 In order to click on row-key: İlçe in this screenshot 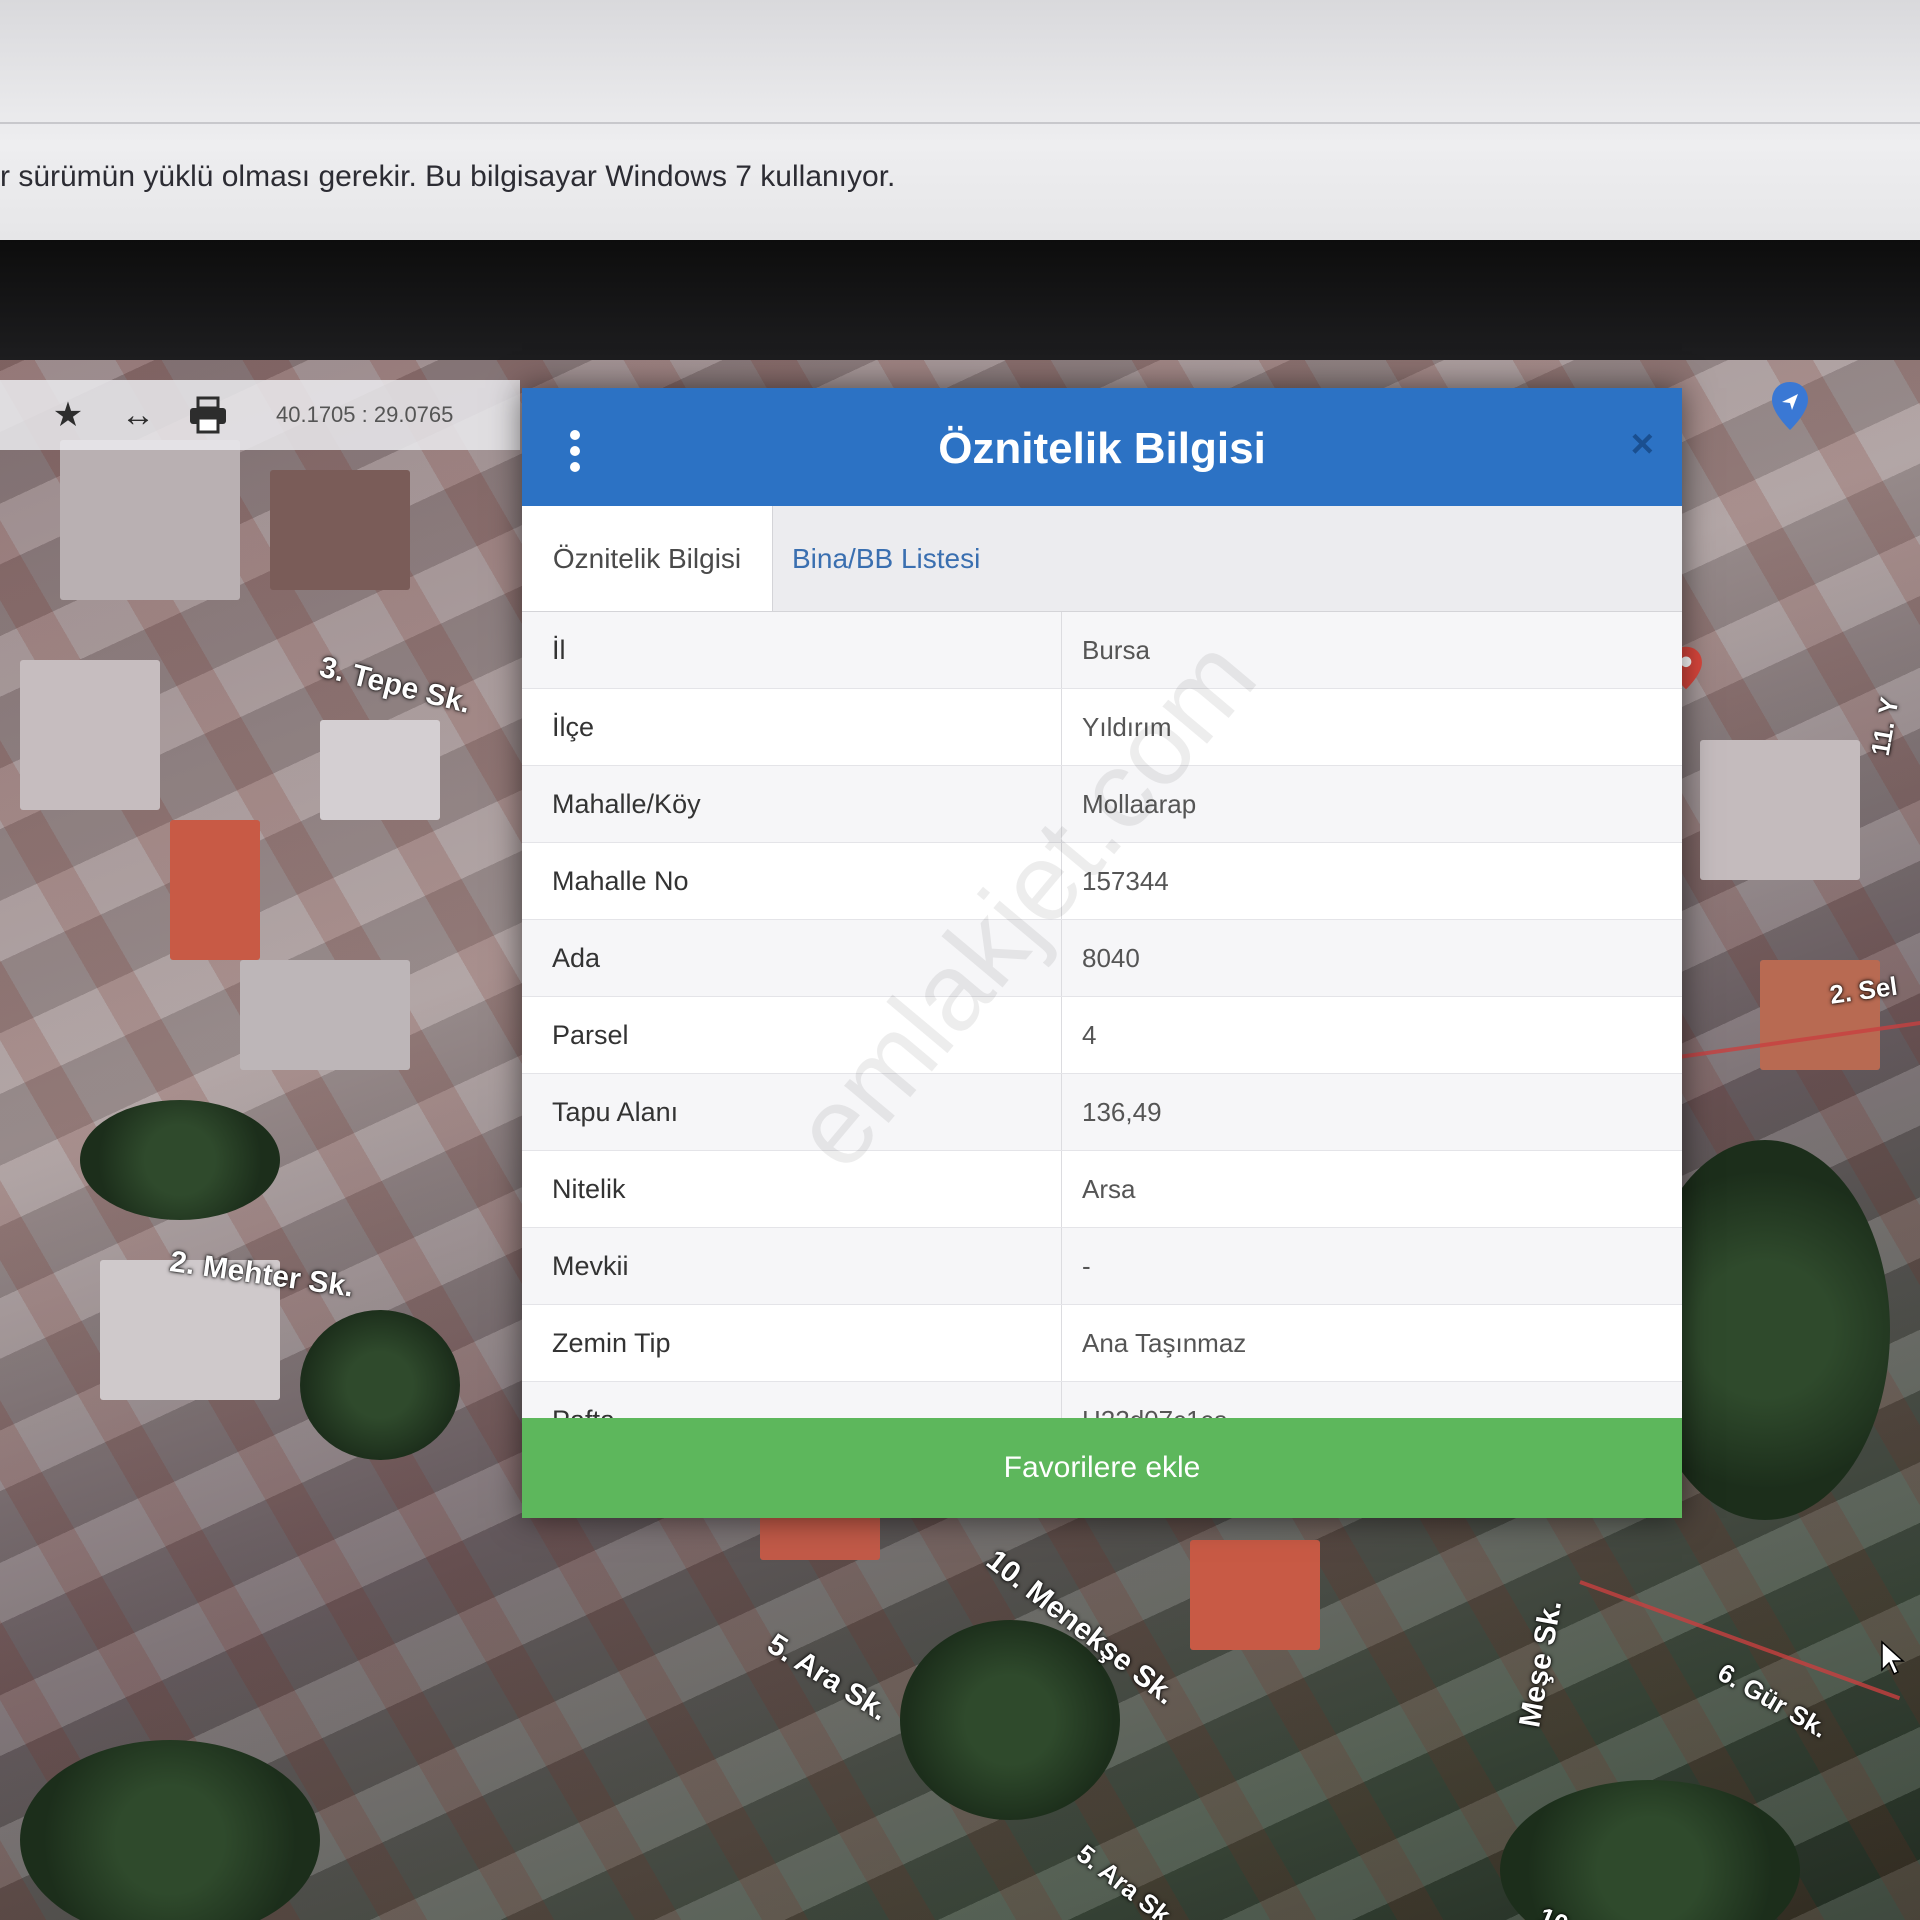, I will do `click(792, 727)`.